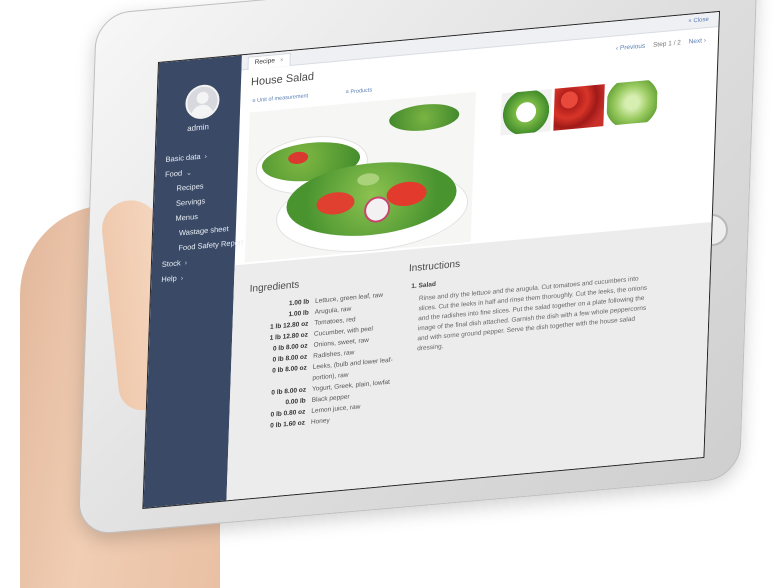 This screenshot has height=588, width=782. What do you see at coordinates (632, 102) in the screenshot?
I see `thumbnail-lettuce` at bounding box center [632, 102].